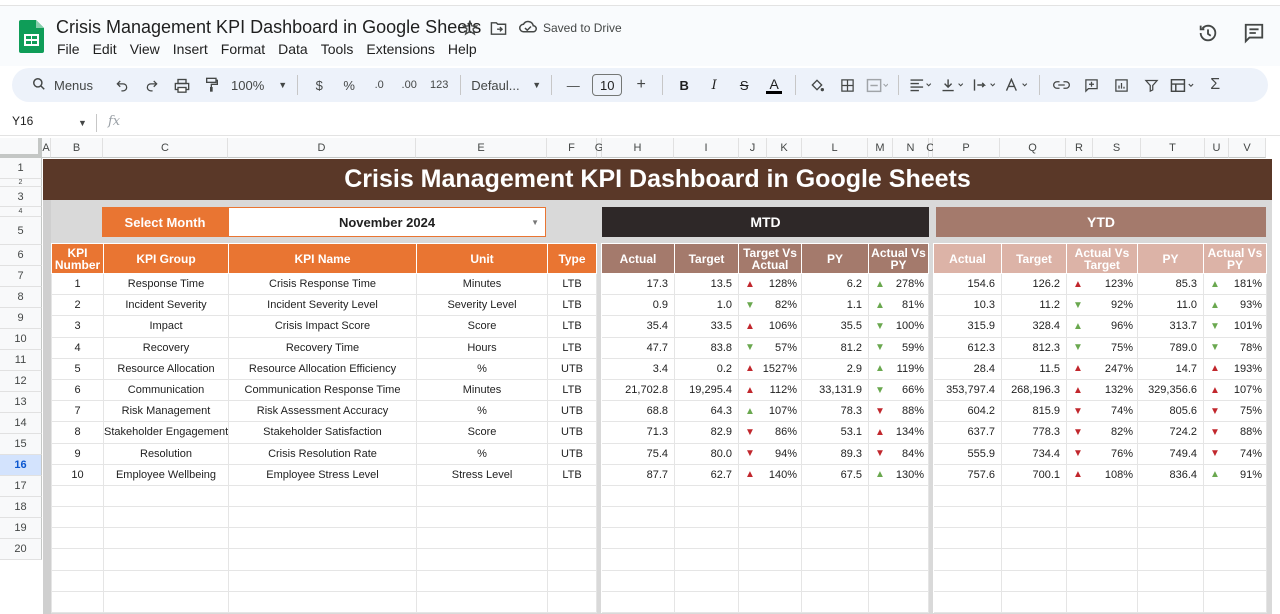  What do you see at coordinates (481, 148) in the screenshot?
I see `column-header: E` at bounding box center [481, 148].